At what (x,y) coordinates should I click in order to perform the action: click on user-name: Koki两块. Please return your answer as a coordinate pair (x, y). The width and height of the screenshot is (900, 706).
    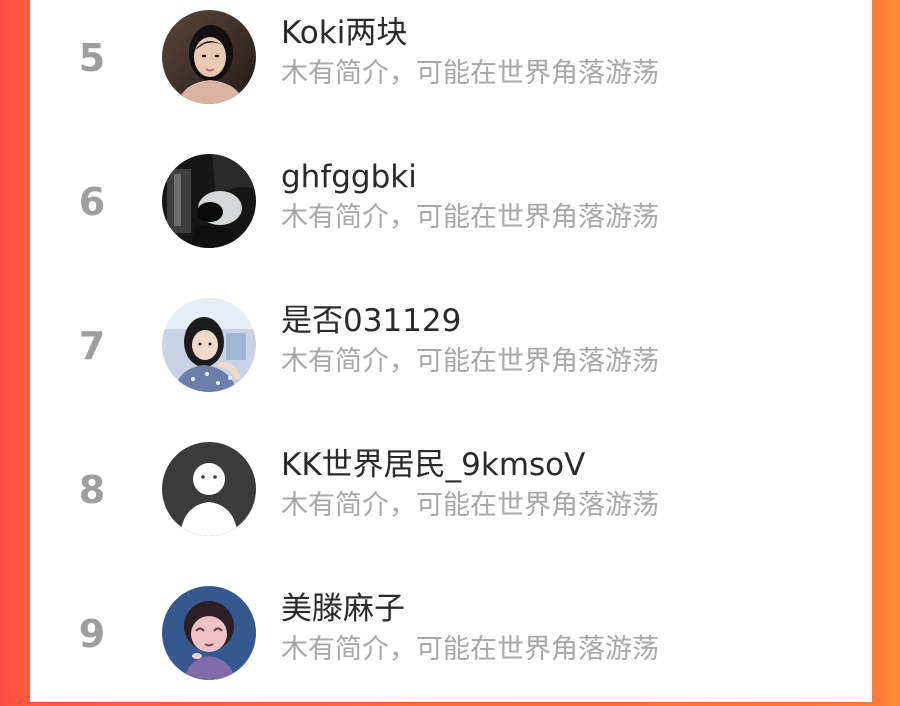
    Looking at the image, I should click on (344, 33).